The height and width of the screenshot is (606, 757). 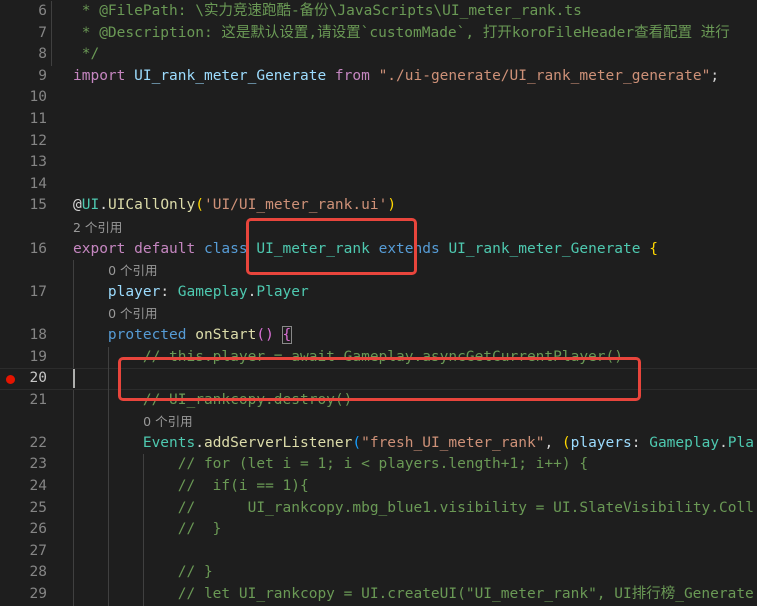 What do you see at coordinates (225, 248) in the screenshot?
I see `code-token: class` at bounding box center [225, 248].